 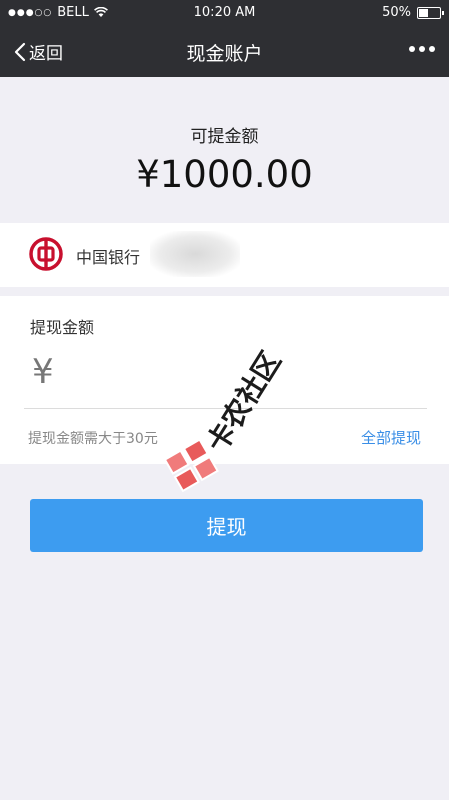 What do you see at coordinates (247, 375) in the screenshot?
I see `withdraw-amount-input` at bounding box center [247, 375].